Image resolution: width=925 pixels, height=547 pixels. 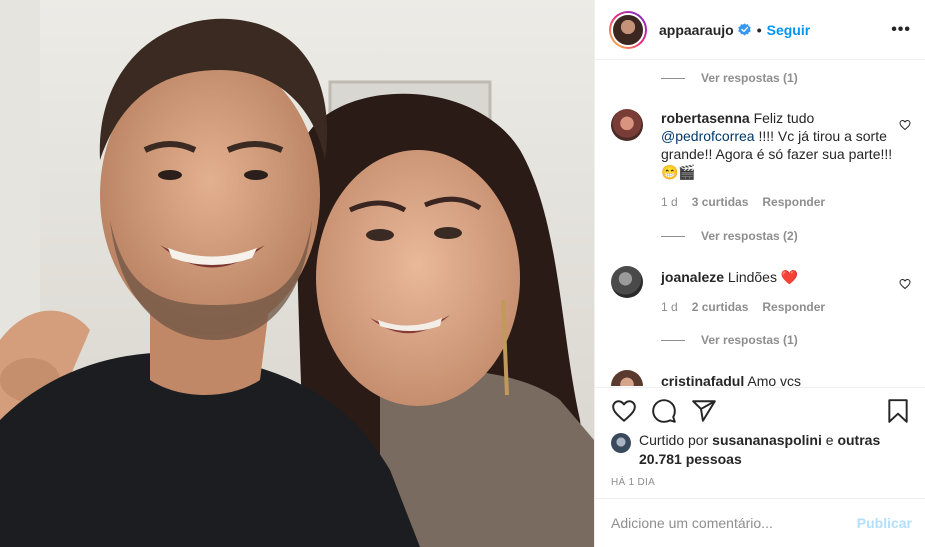 I want to click on comment-body: Lindões ❤️, so click(x=763, y=277).